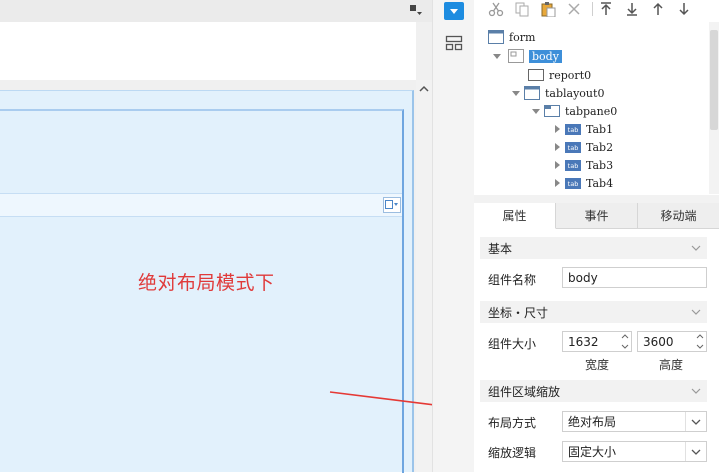 The width and height of the screenshot is (719, 473). I want to click on tab-events: 事件, so click(597, 216).